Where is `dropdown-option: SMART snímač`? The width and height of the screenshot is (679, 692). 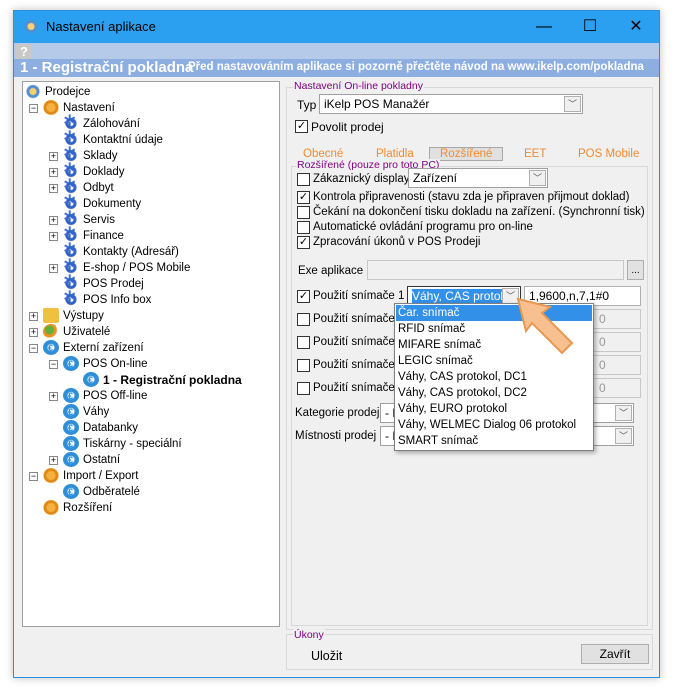 dropdown-option: SMART snímač is located at coordinates (494, 441).